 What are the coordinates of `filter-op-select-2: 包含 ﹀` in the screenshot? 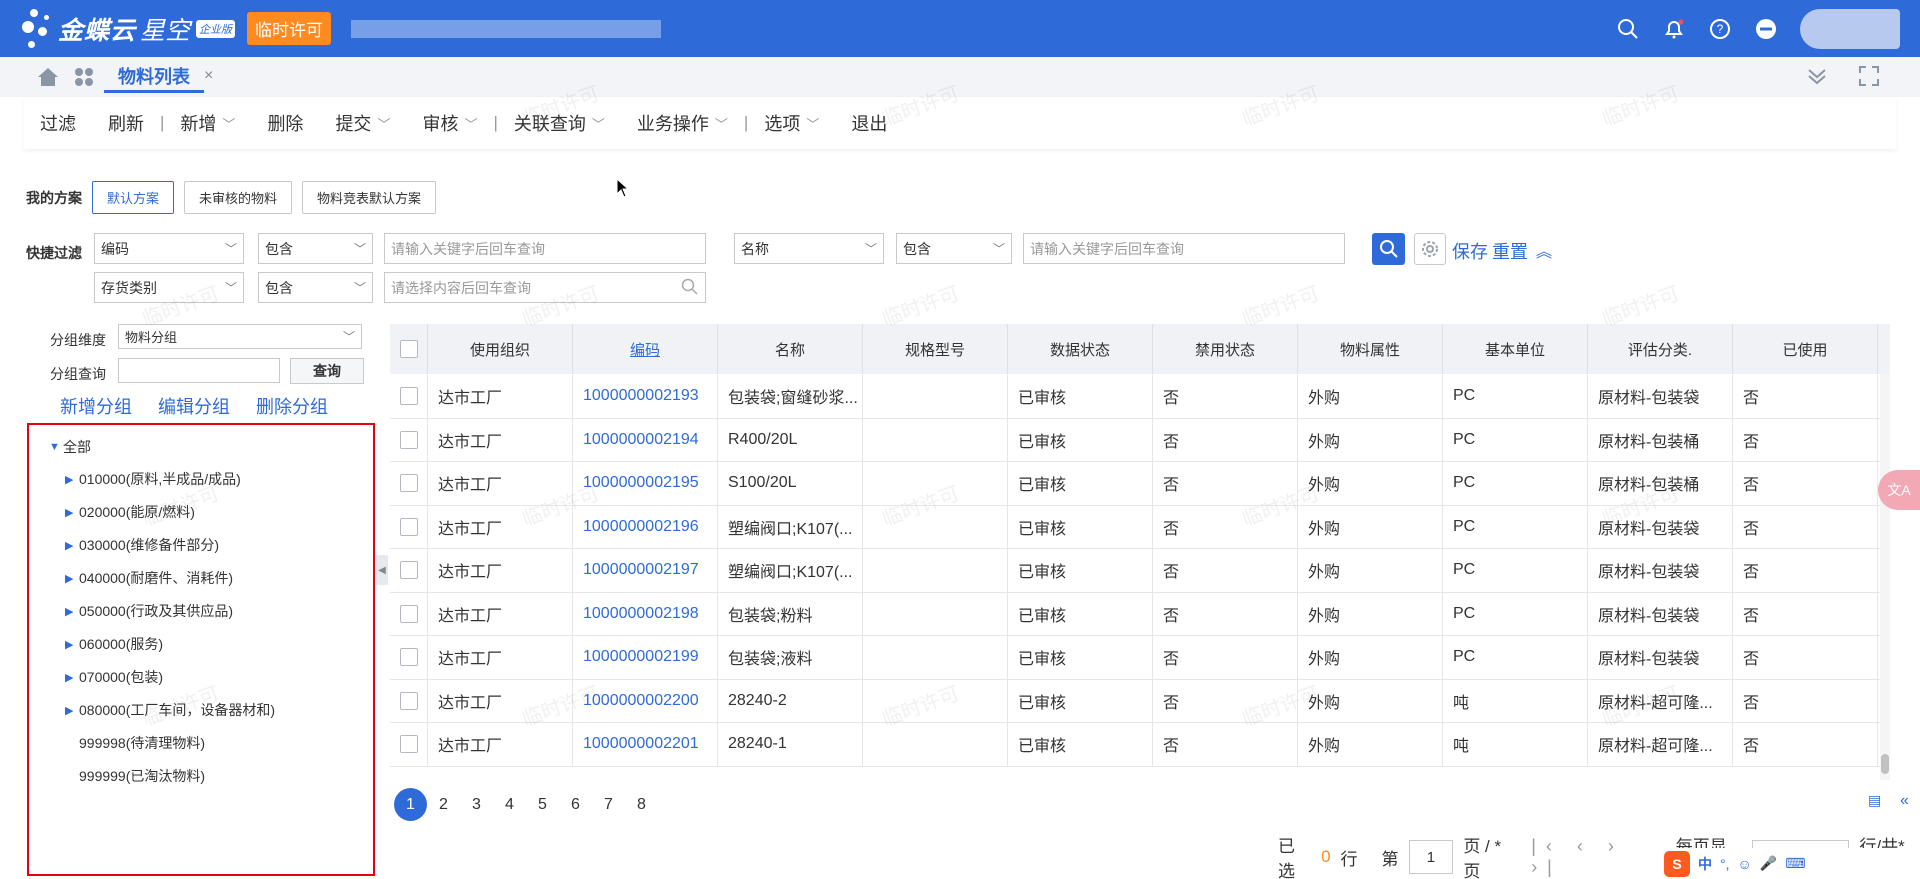 It's located at (954, 248).